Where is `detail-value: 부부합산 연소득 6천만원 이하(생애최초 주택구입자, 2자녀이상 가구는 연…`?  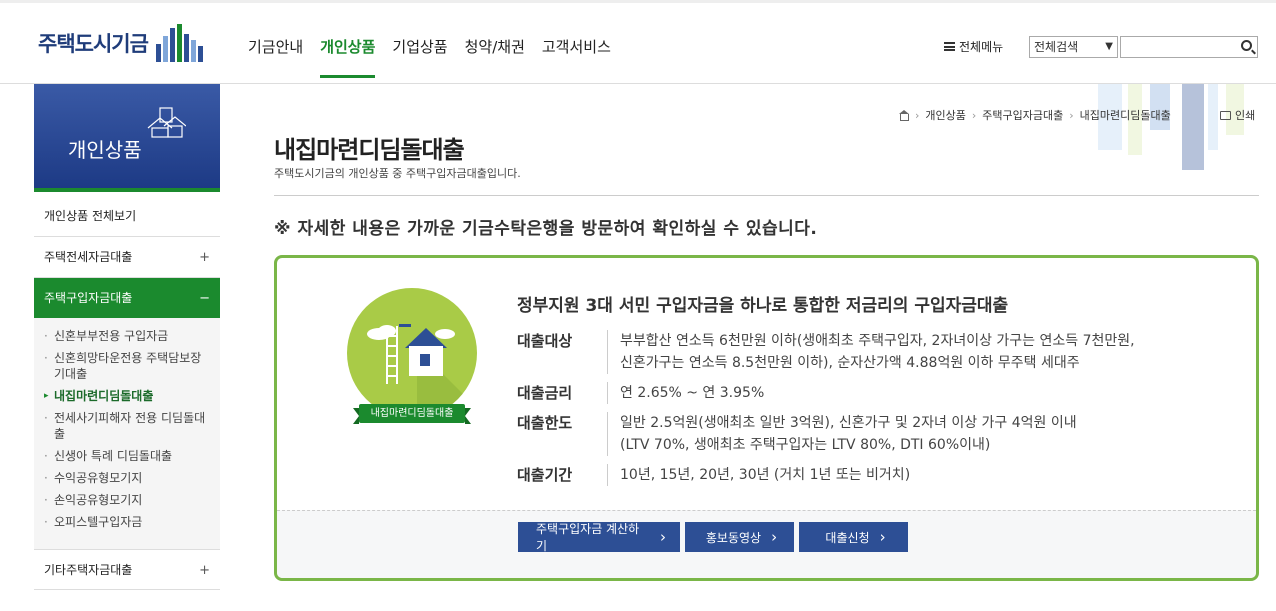 detail-value: 부부합산 연소득 6천만원 이하(생애최초 주택구입자, 2자녀이상 가구는 연… is located at coordinates (877, 352).